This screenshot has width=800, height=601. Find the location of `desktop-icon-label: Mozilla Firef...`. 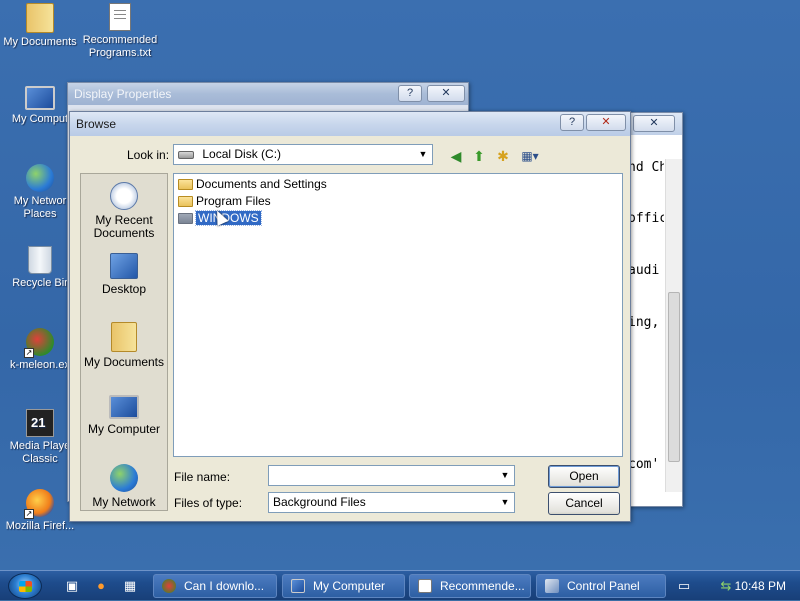

desktop-icon-label: Mozilla Firef... is located at coordinates (40, 526).